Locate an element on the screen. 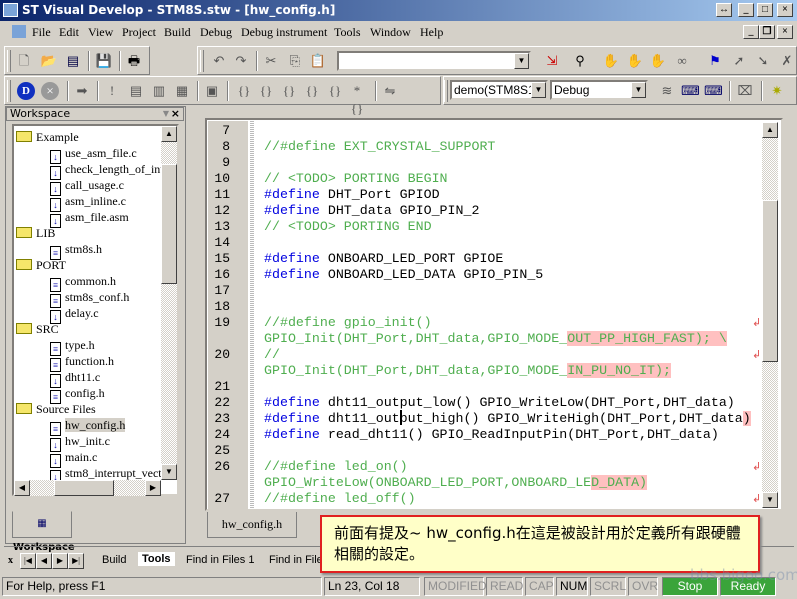  paste-icon: 📋 is located at coordinates (318, 61).